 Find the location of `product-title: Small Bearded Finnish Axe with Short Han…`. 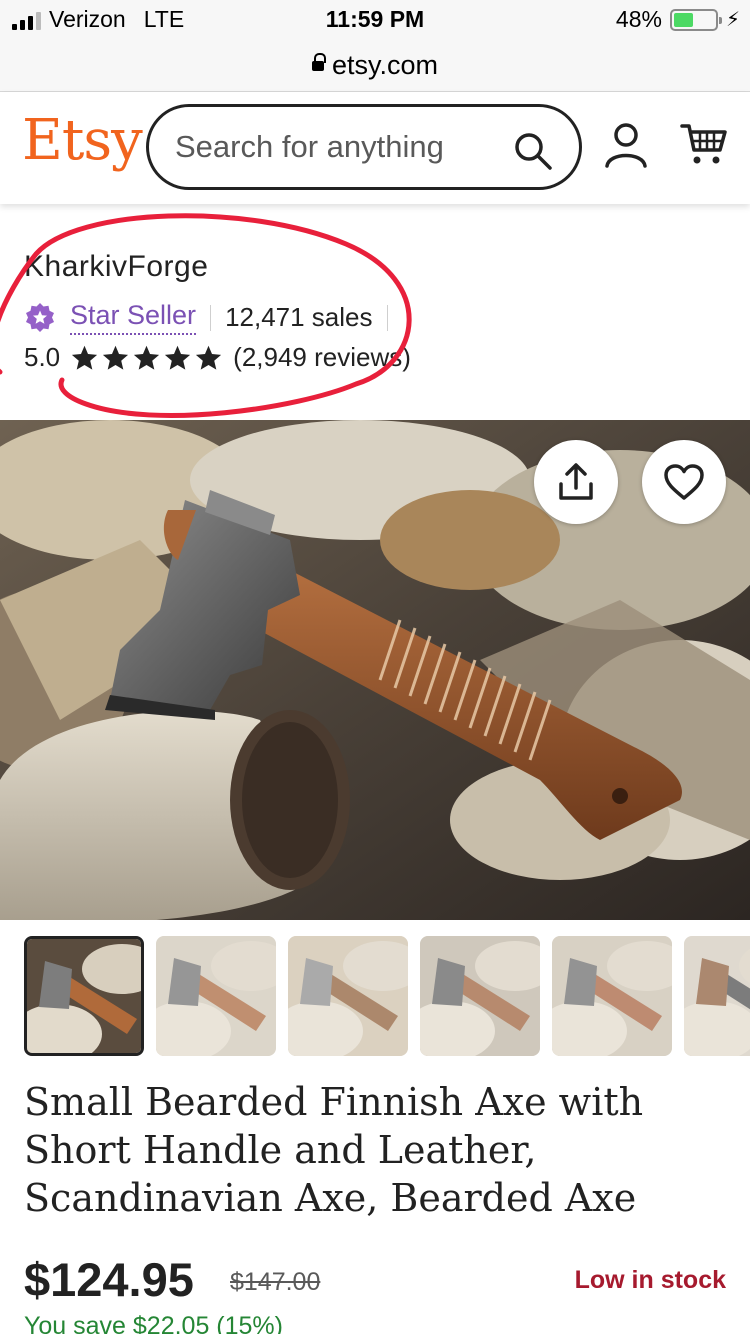

product-title: Small Bearded Finnish Axe with Short Han… is located at coordinates (334, 1150).